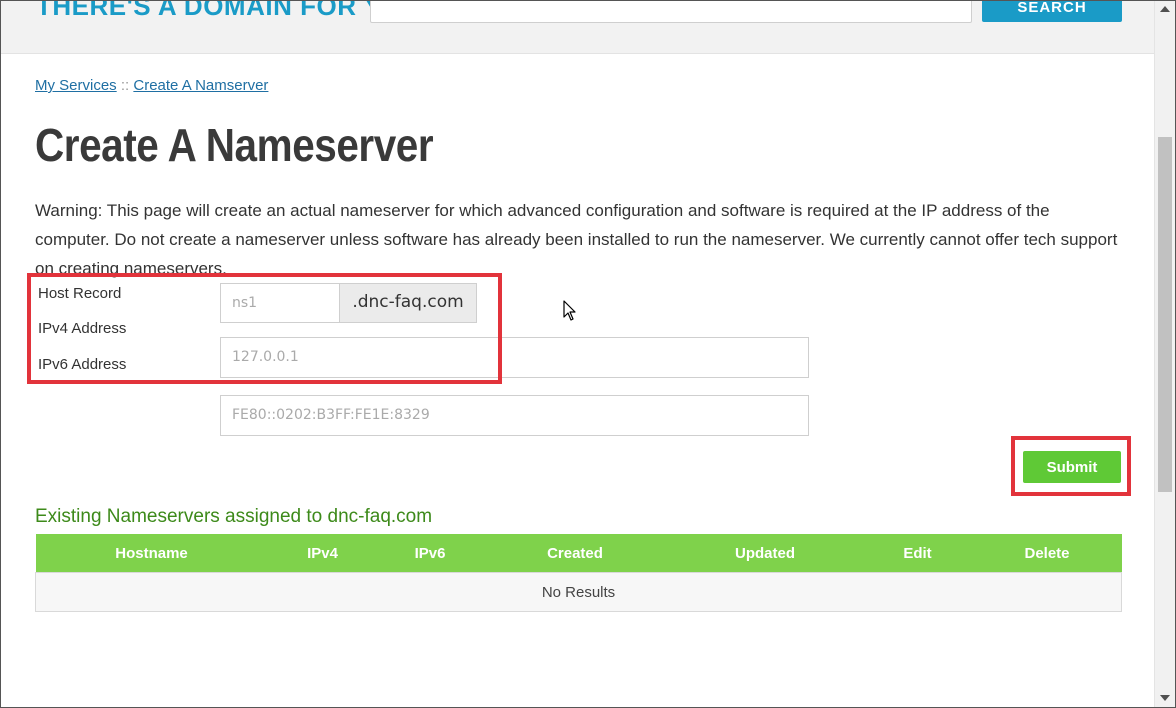 The width and height of the screenshot is (1176, 708). I want to click on scroll-down-arrow-icon, so click(1165, 698).